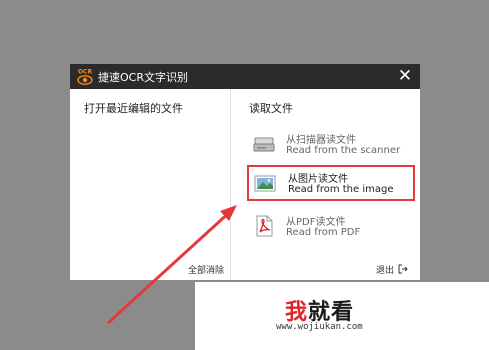 This screenshot has height=350, width=489. I want to click on read-from-pdf-option: 从PDF读文件 Read from PDF, so click(331, 227).